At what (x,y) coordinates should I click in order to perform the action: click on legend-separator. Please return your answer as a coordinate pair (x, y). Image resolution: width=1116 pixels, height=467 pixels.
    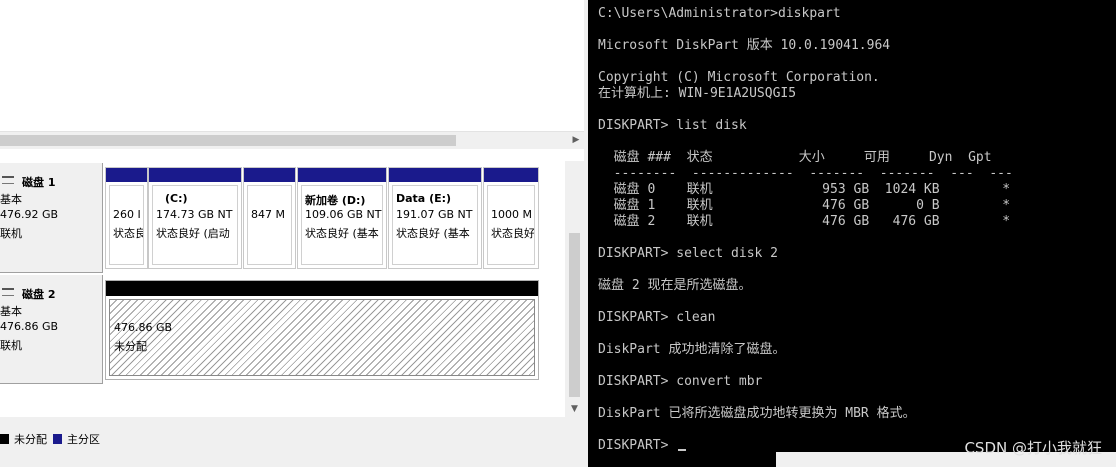
    Looking at the image, I should click on (294, 423).